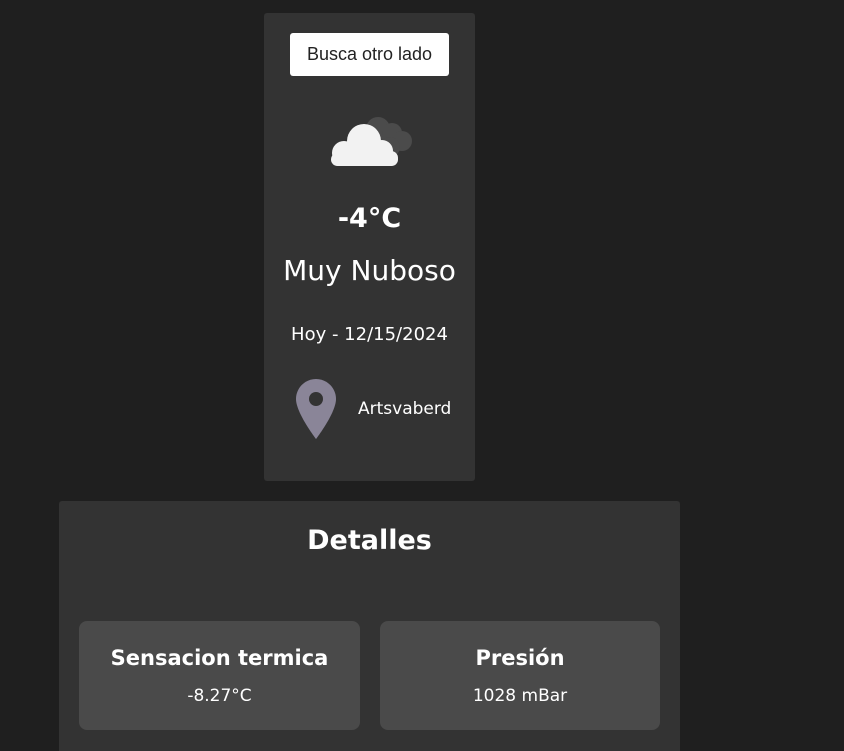 Image resolution: width=844 pixels, height=751 pixels. I want to click on pressure-tile: Presión 1028 mBar, so click(520, 675).